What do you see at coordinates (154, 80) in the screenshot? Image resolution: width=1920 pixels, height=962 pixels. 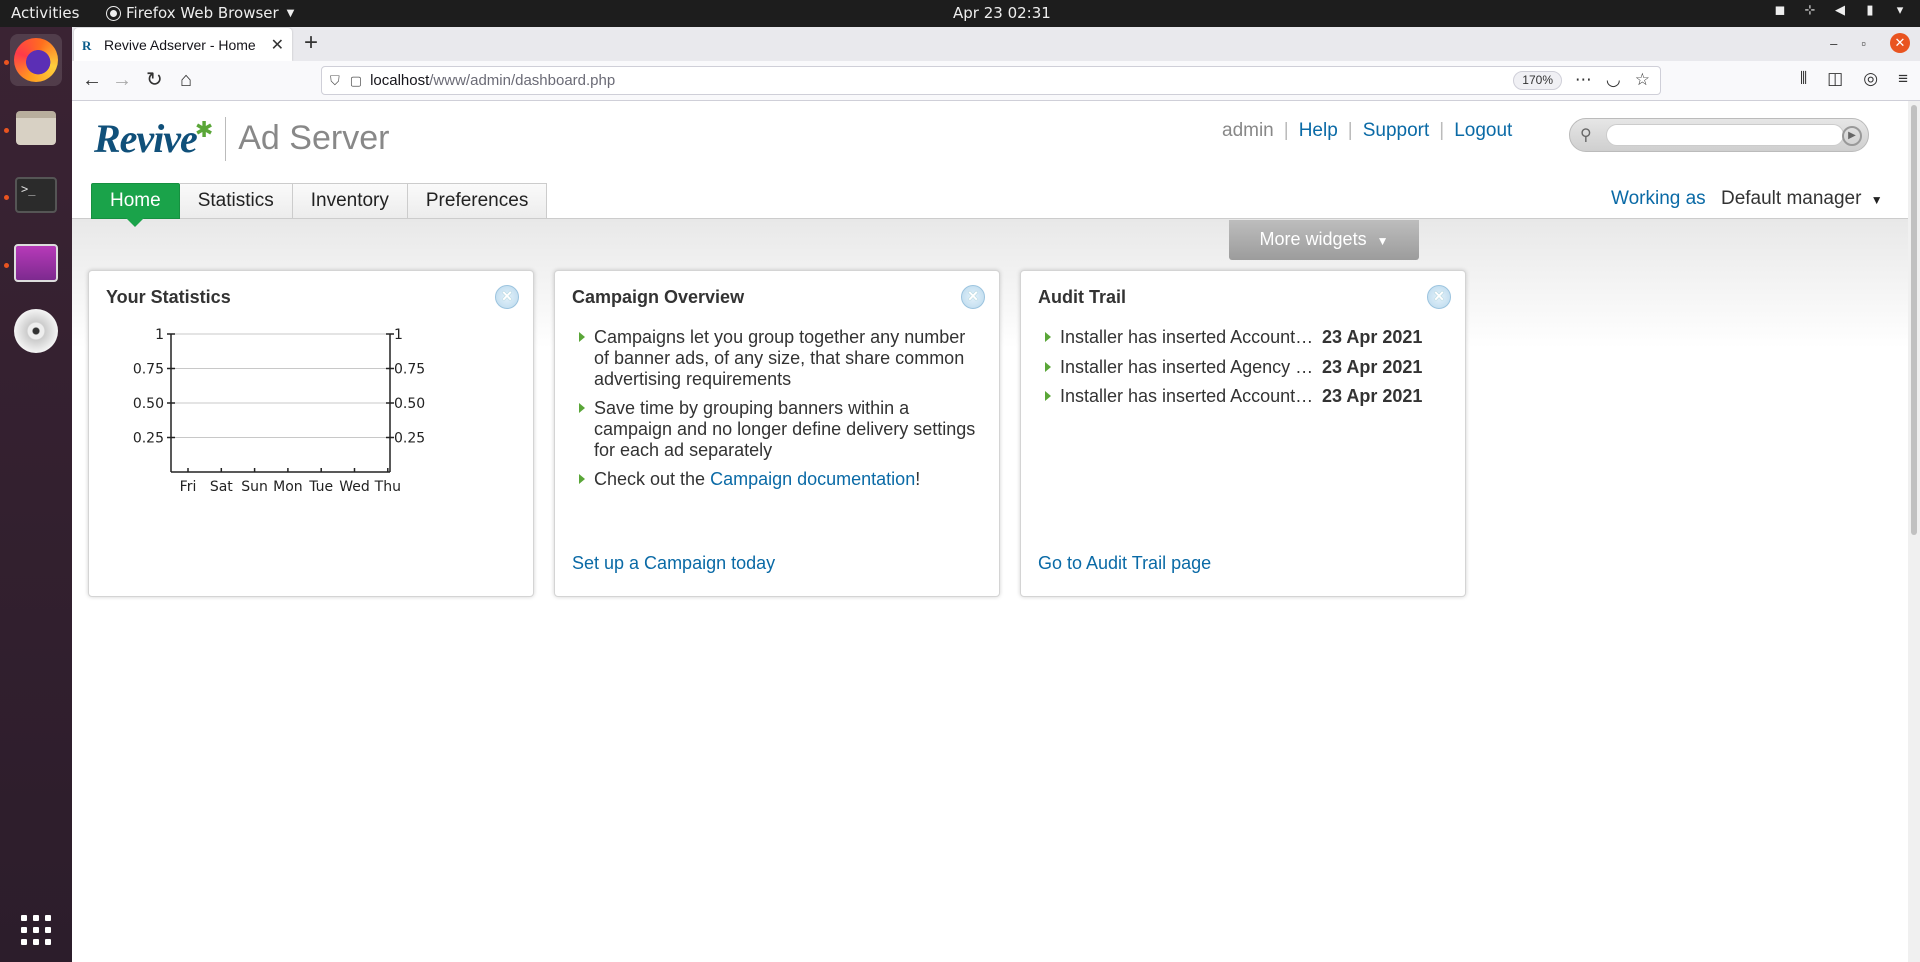 I see `reload-button: ↻` at bounding box center [154, 80].